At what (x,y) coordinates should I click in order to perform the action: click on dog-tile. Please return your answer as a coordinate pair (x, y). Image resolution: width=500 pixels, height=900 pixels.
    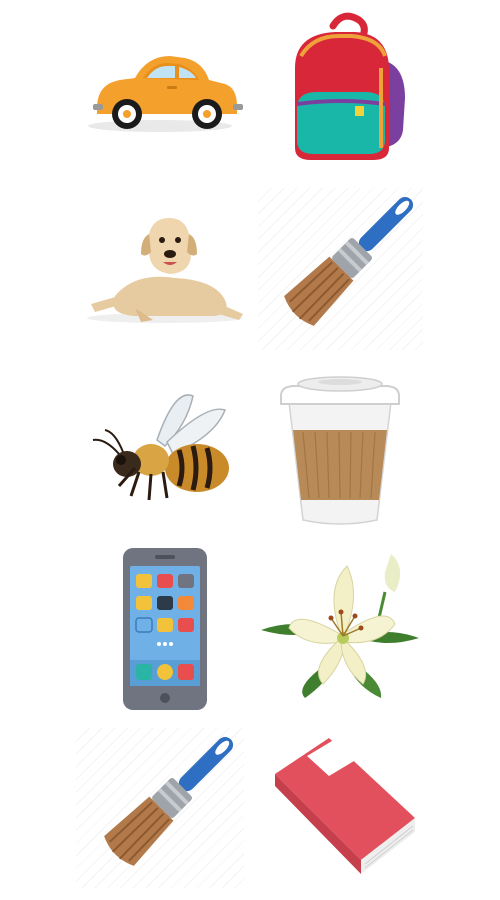
    Looking at the image, I should click on (160, 270).